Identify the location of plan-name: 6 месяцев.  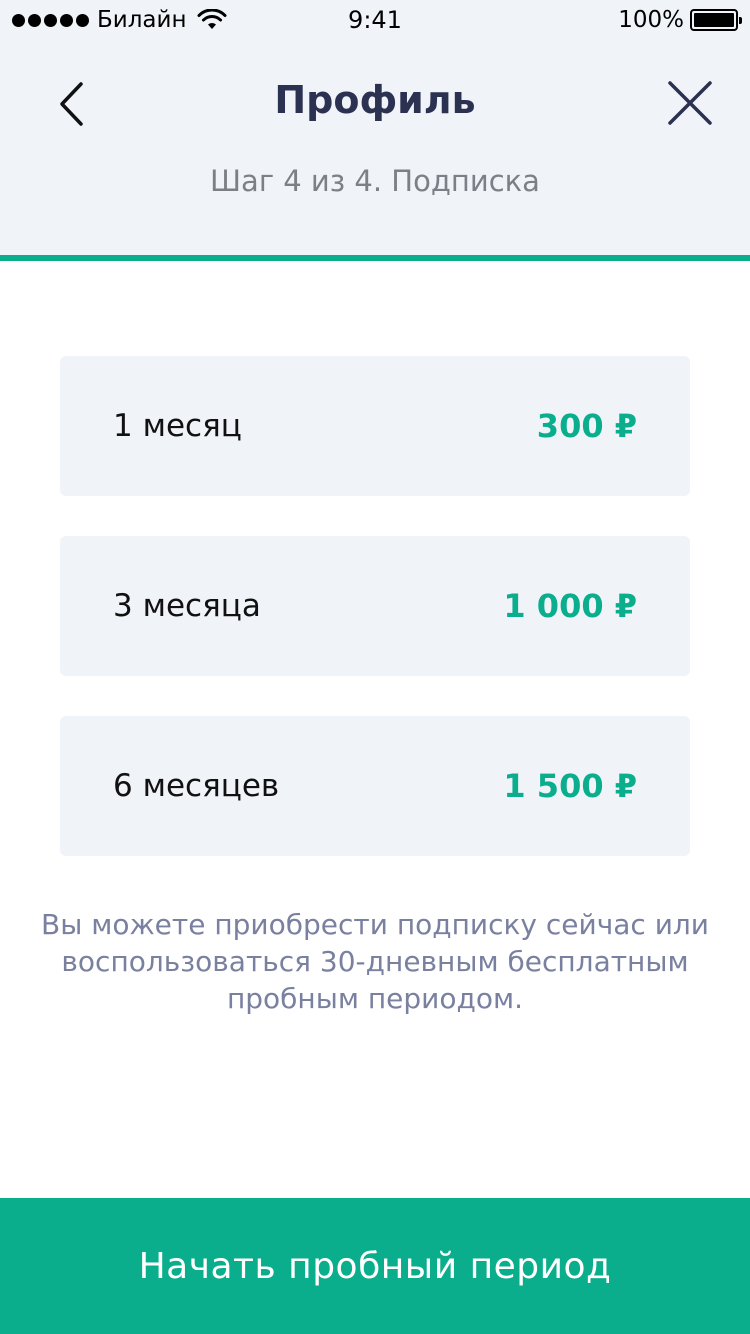
(196, 786).